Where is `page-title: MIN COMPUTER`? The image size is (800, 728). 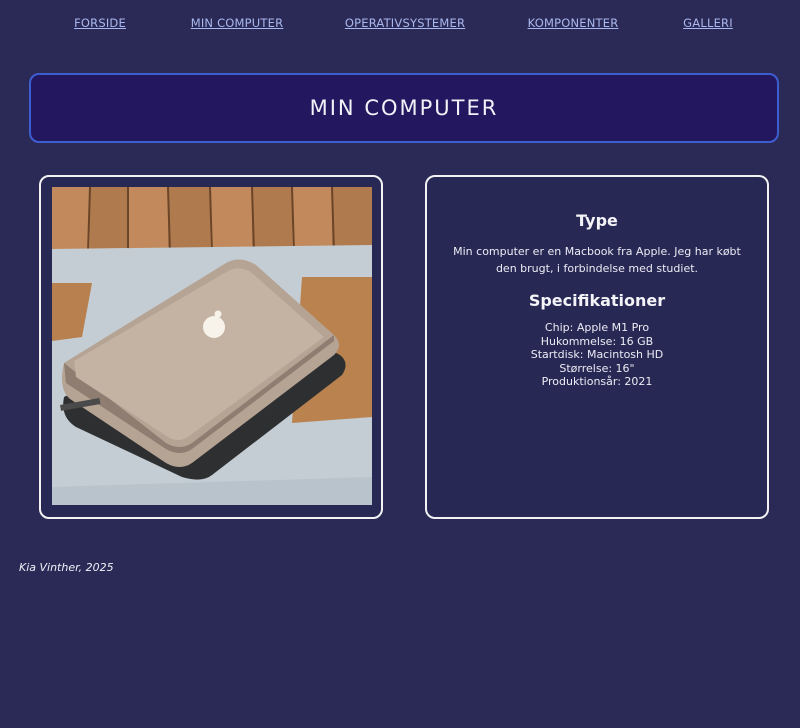 page-title: MIN COMPUTER is located at coordinates (404, 108).